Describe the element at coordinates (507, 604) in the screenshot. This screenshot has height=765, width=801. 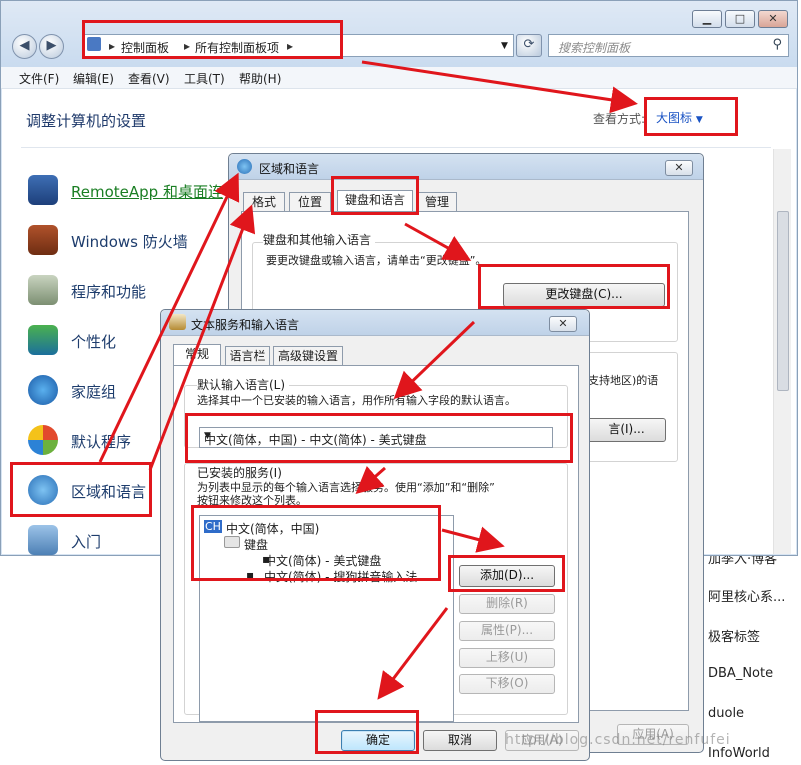
I see `remove-button: 删除(R)` at that location.